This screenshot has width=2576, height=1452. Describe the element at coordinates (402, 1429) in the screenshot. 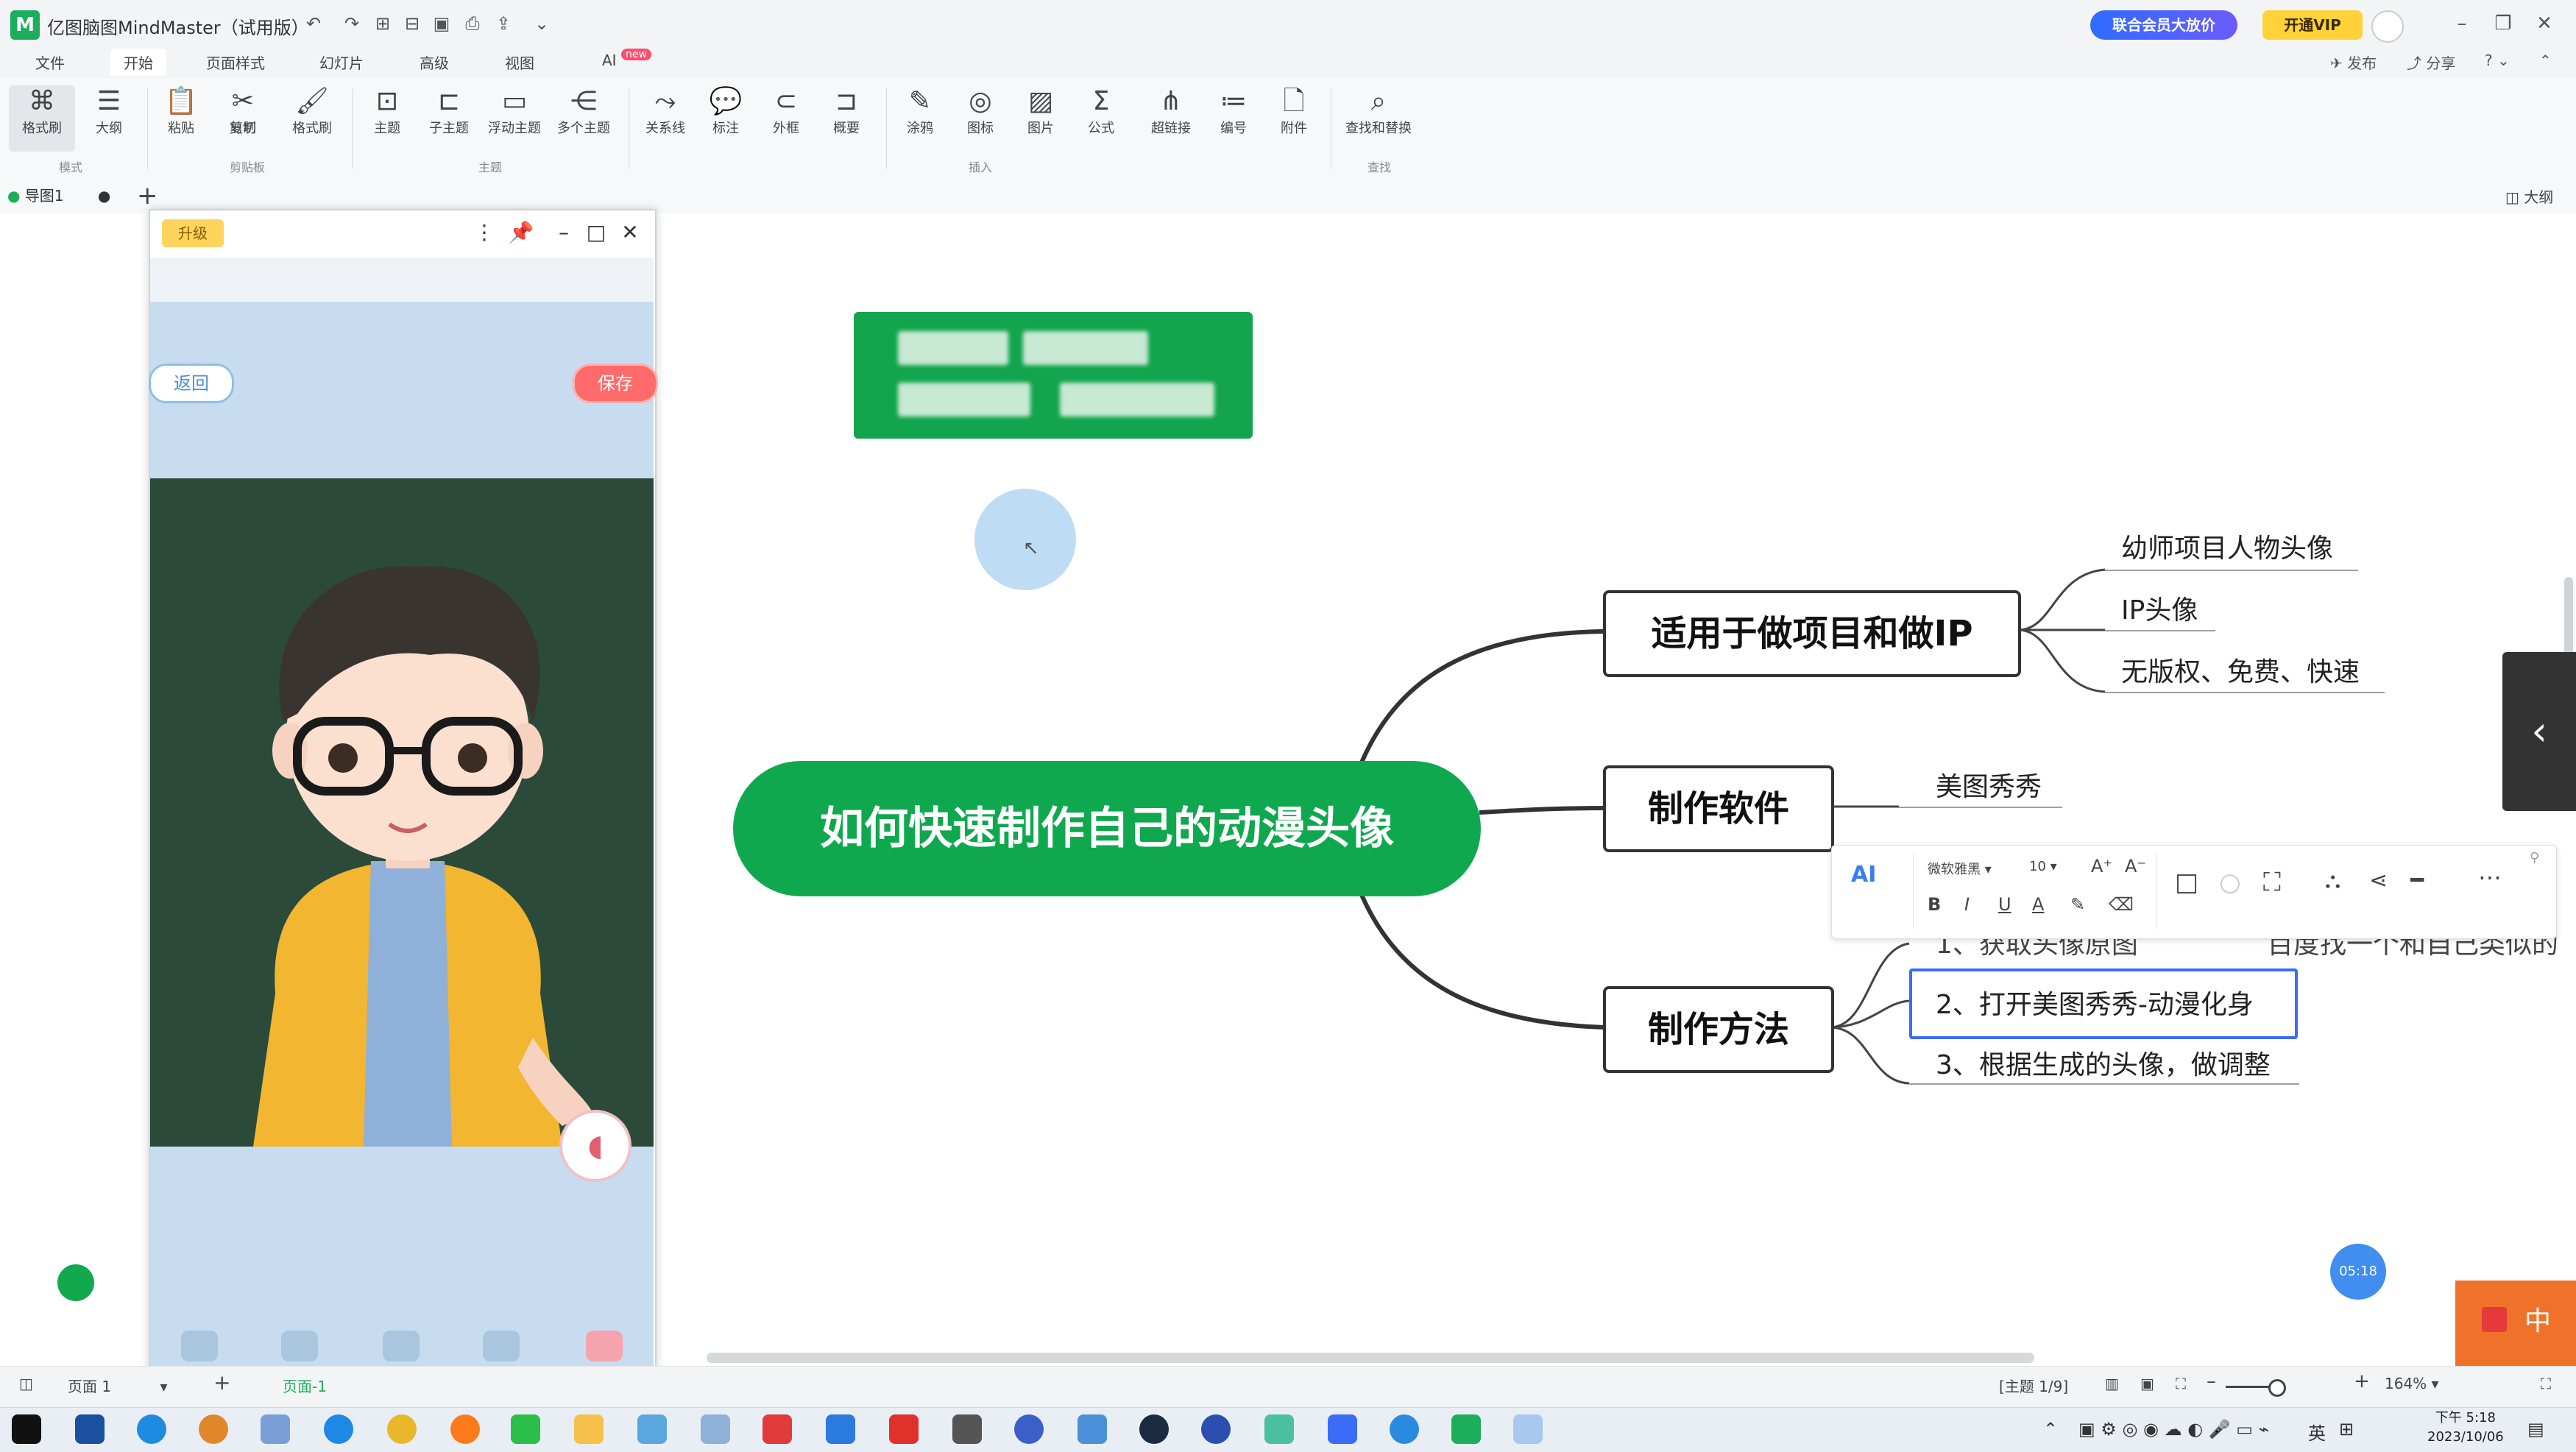

I see `taskbar-chrome-icon` at that location.